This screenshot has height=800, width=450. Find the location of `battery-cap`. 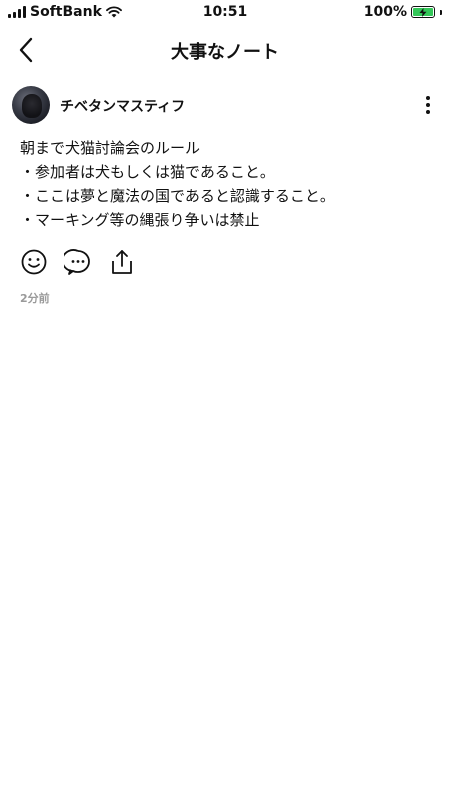

battery-cap is located at coordinates (441, 12).